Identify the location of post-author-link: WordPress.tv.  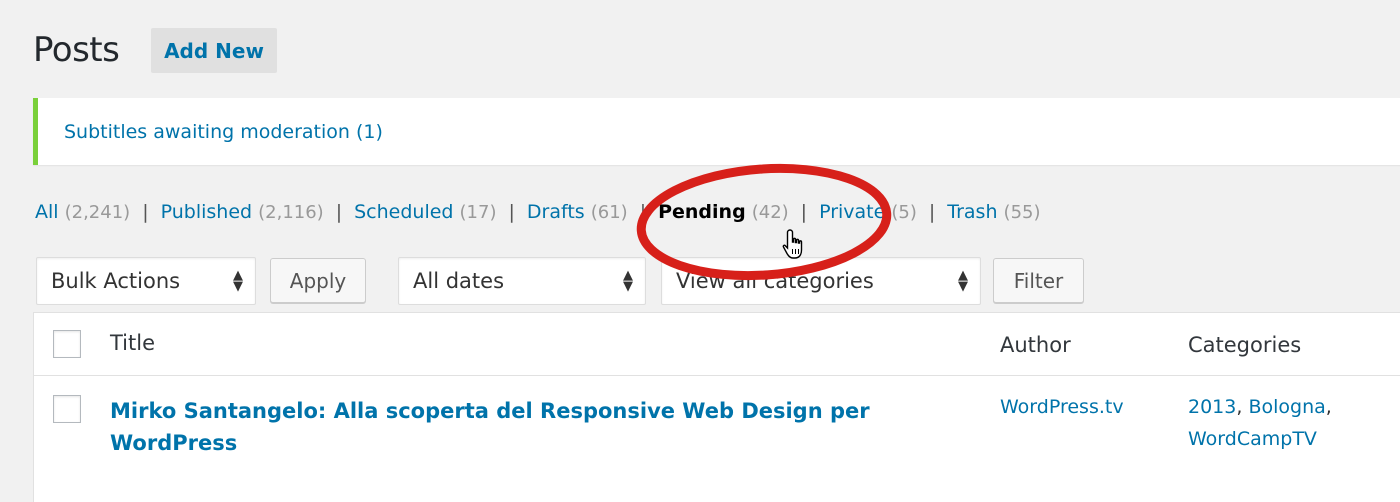
(1062, 407).